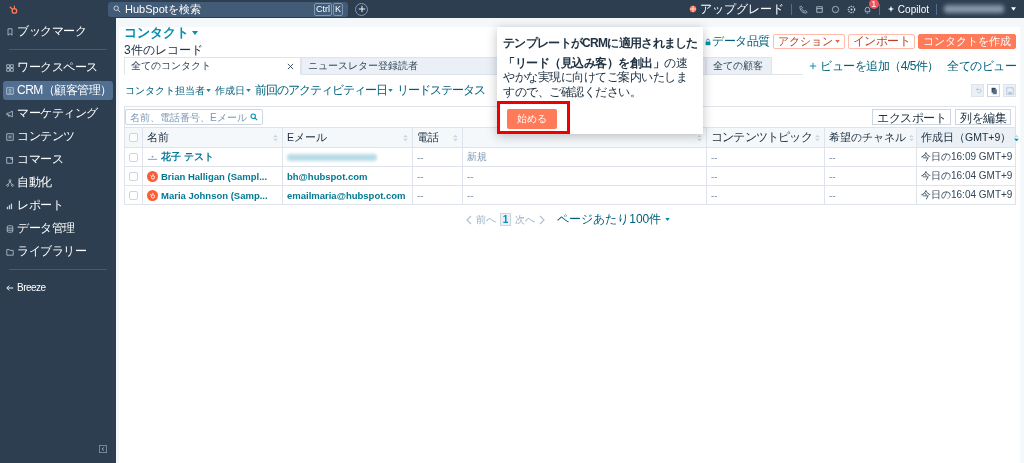  I want to click on record-count: 3件のレコード, so click(163, 50).